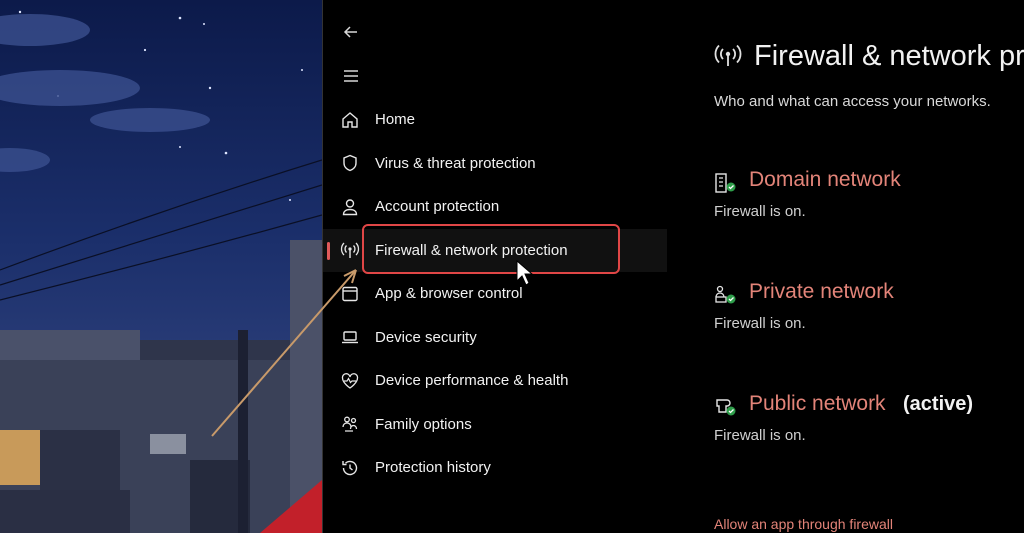 This screenshot has width=1024, height=533. I want to click on domain-network-link: Domain network, so click(825, 180).